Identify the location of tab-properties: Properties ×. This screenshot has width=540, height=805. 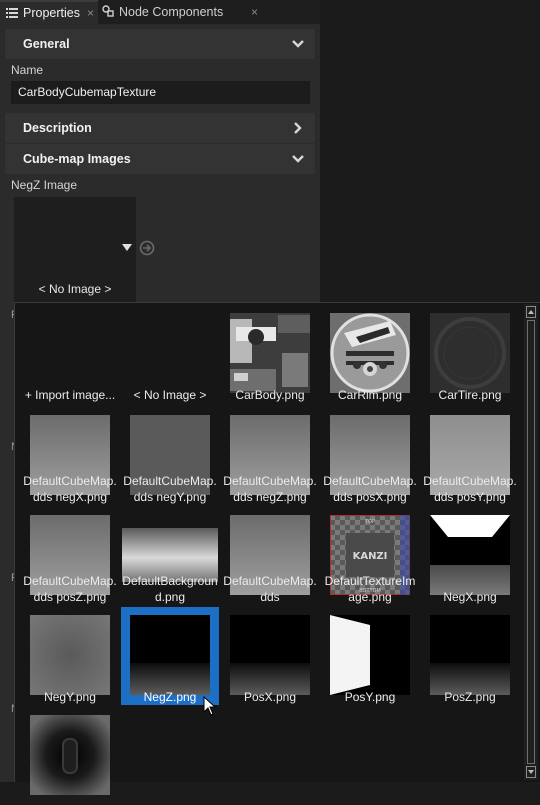
(49, 12).